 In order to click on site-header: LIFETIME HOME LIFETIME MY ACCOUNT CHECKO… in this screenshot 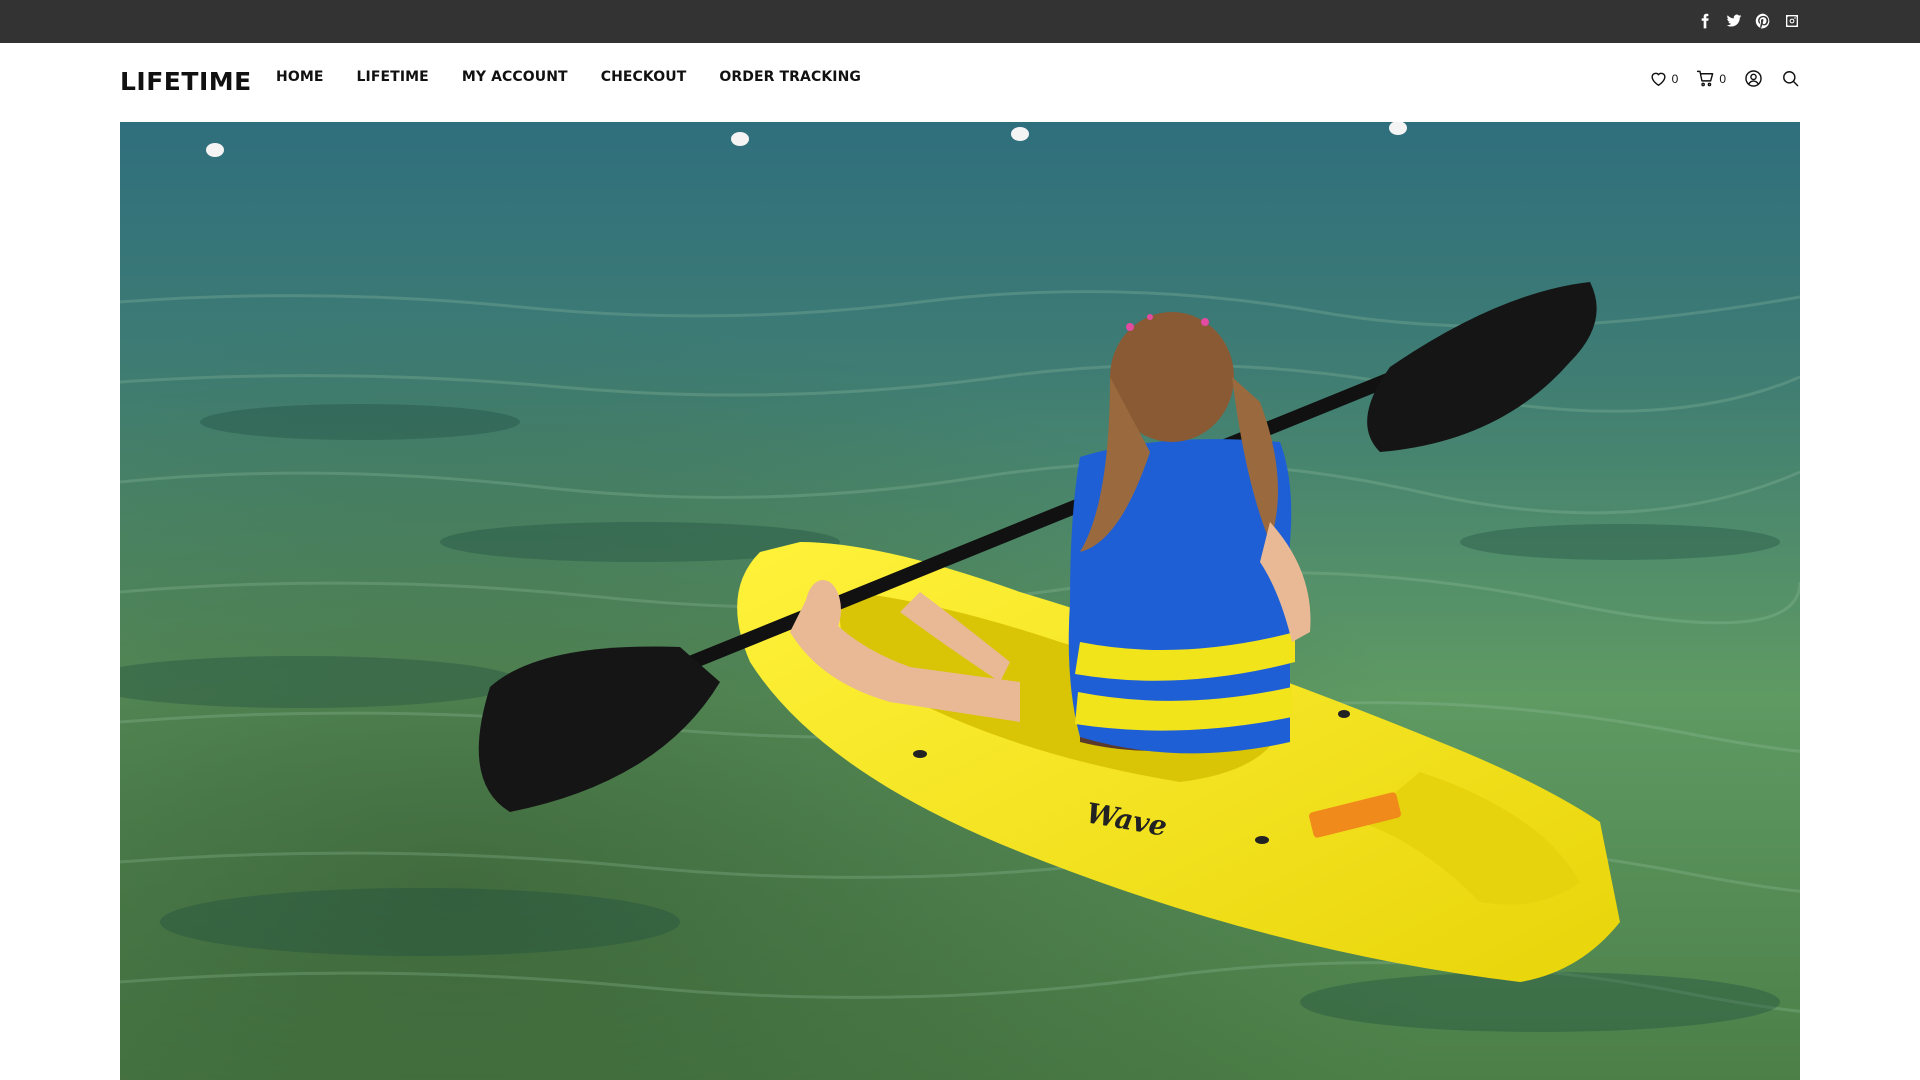, I will do `click(960, 83)`.